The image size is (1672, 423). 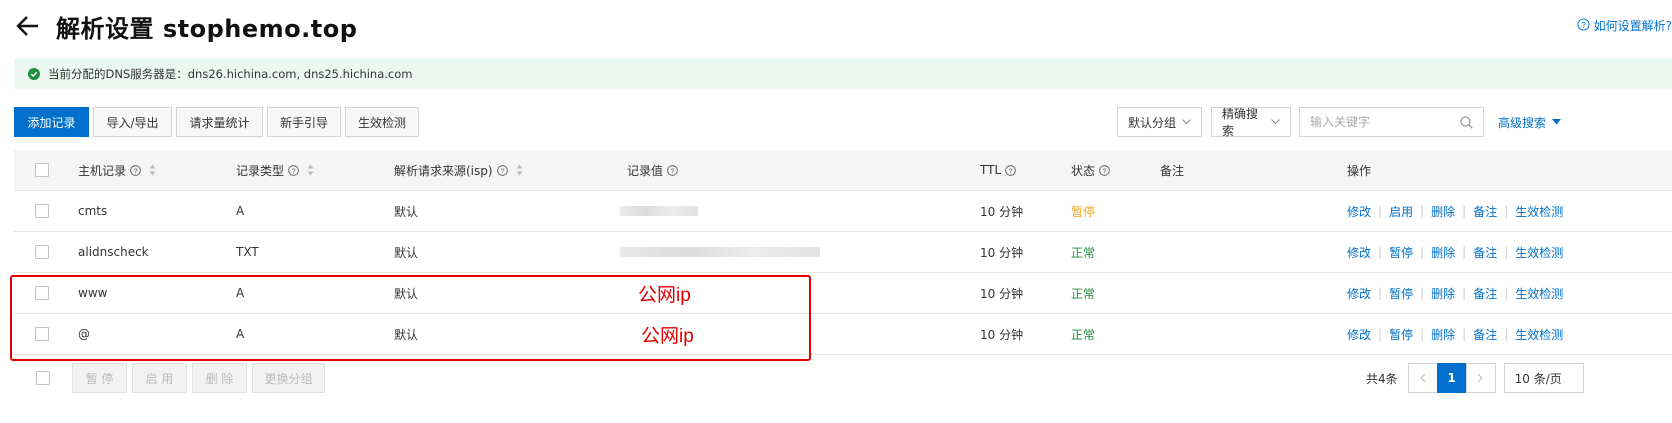 What do you see at coordinates (1152, 122) in the screenshot?
I see `group-select-value: 默认分组` at bounding box center [1152, 122].